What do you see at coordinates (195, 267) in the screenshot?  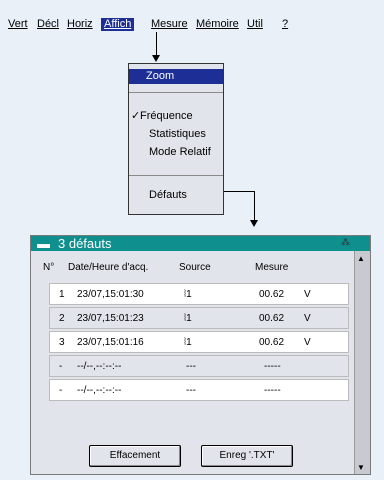 I see `header-source: Source` at bounding box center [195, 267].